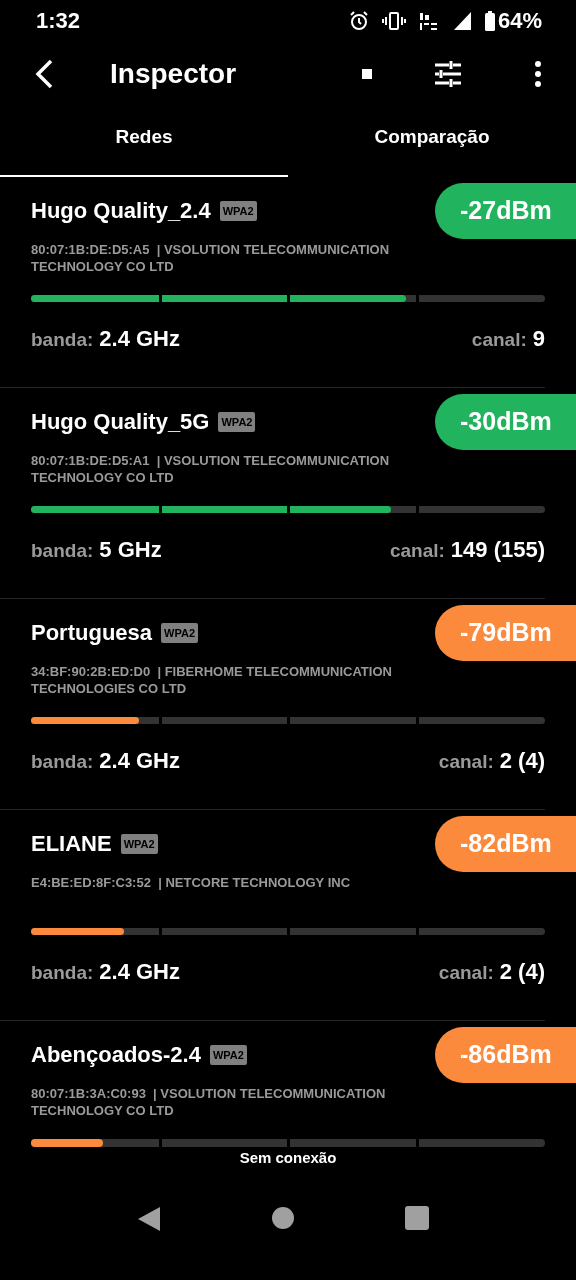 The image size is (576, 1280). Describe the element at coordinates (417, 1217) in the screenshot. I see `nav-recents-icon` at that location.